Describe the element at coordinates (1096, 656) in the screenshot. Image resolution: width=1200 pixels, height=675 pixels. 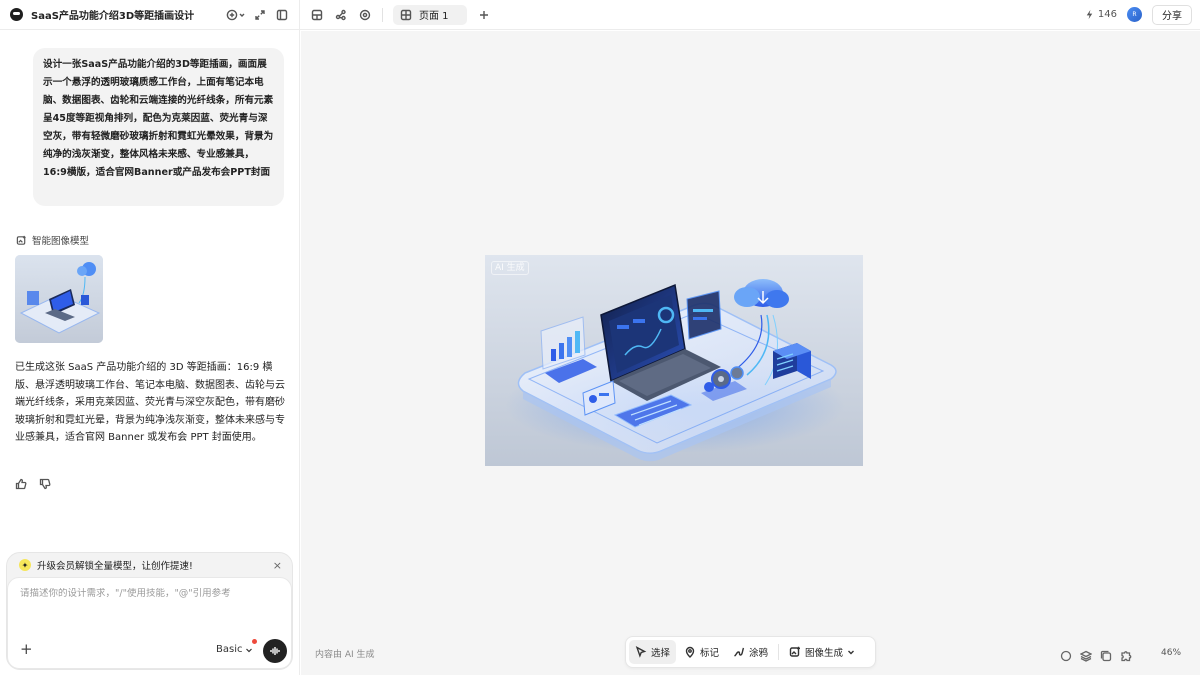
I see `view-controls` at that location.